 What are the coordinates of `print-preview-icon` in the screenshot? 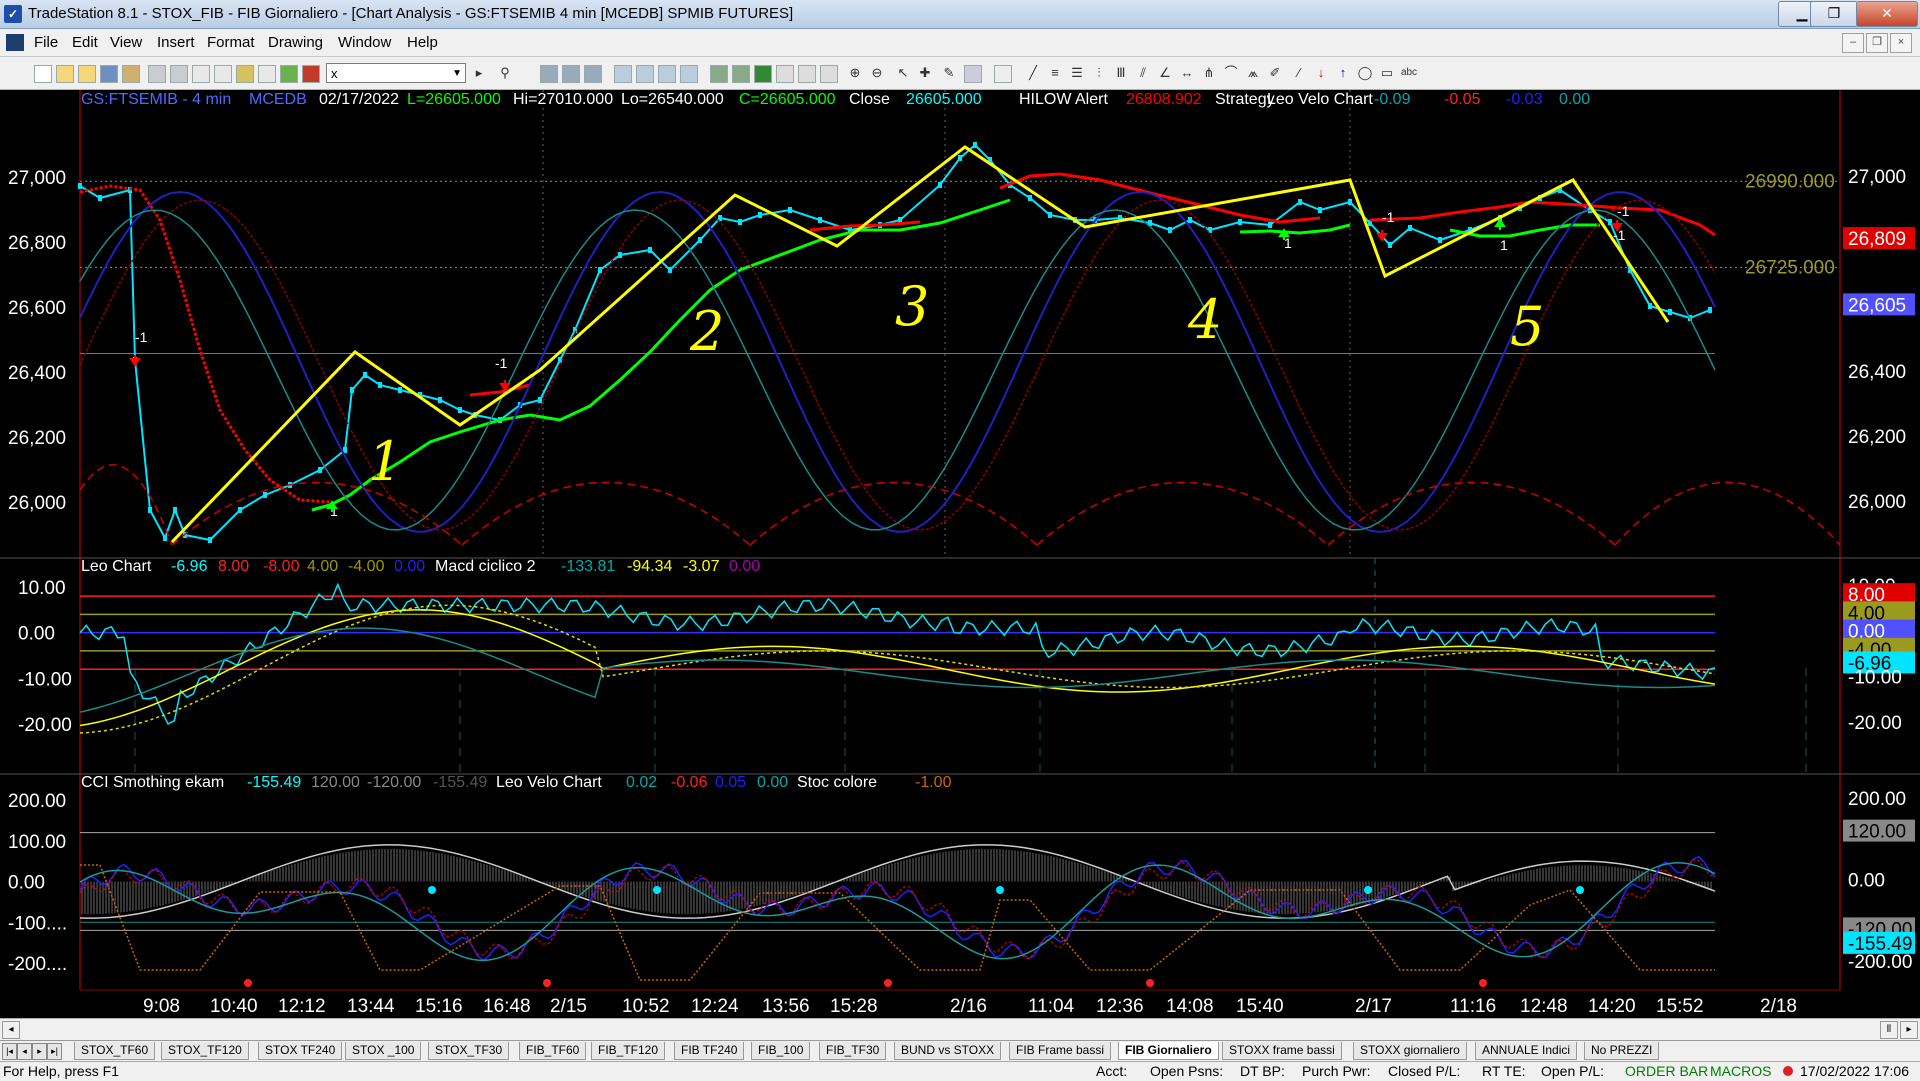 It's located at (179, 74).